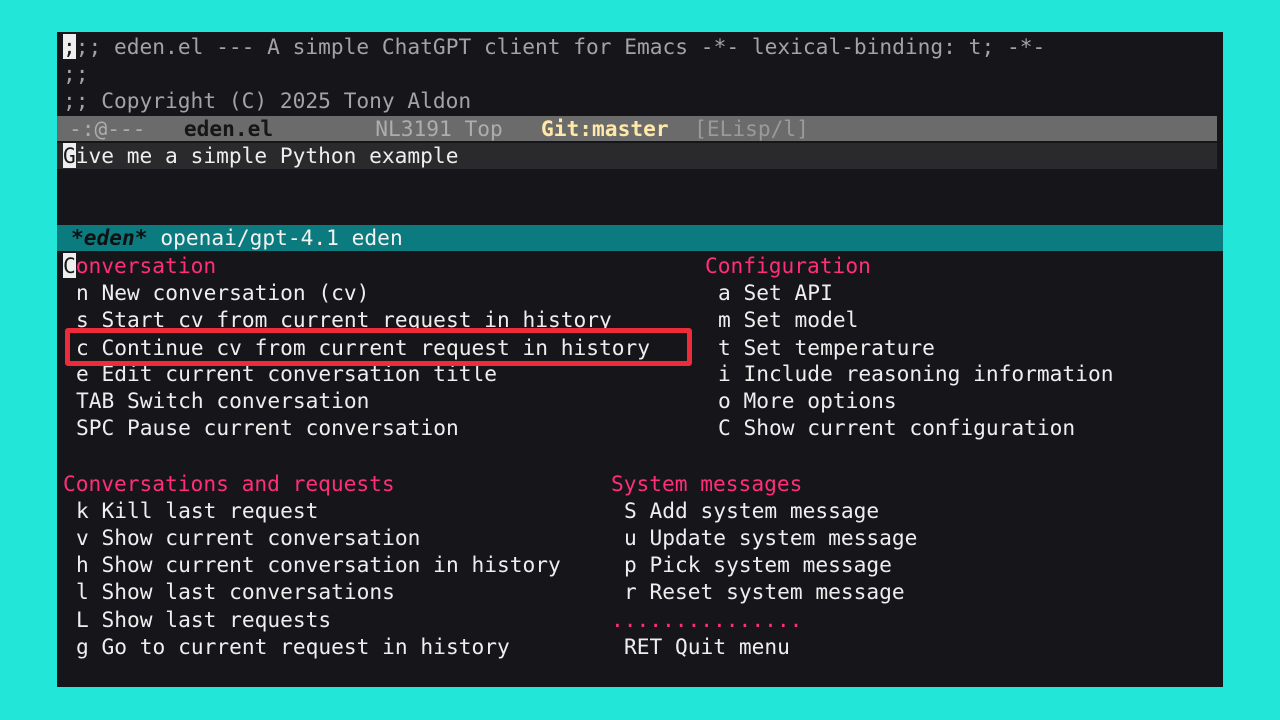  I want to click on menu-item-set-temperature: t Set temperature, so click(826, 347).